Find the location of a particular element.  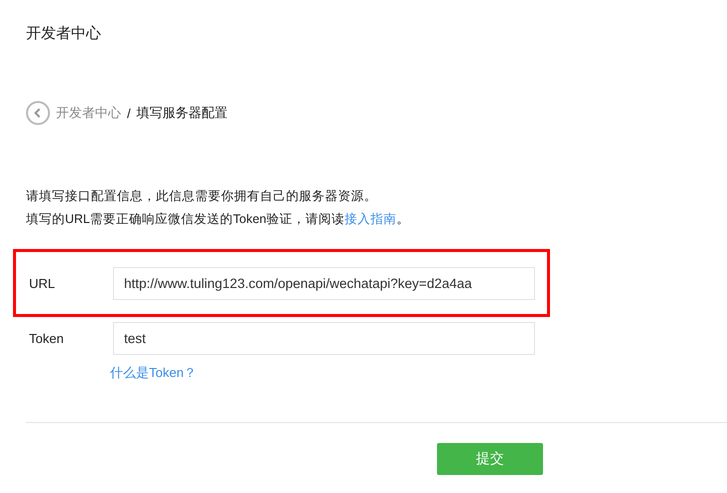

guide-link: 接入指南 is located at coordinates (370, 219).